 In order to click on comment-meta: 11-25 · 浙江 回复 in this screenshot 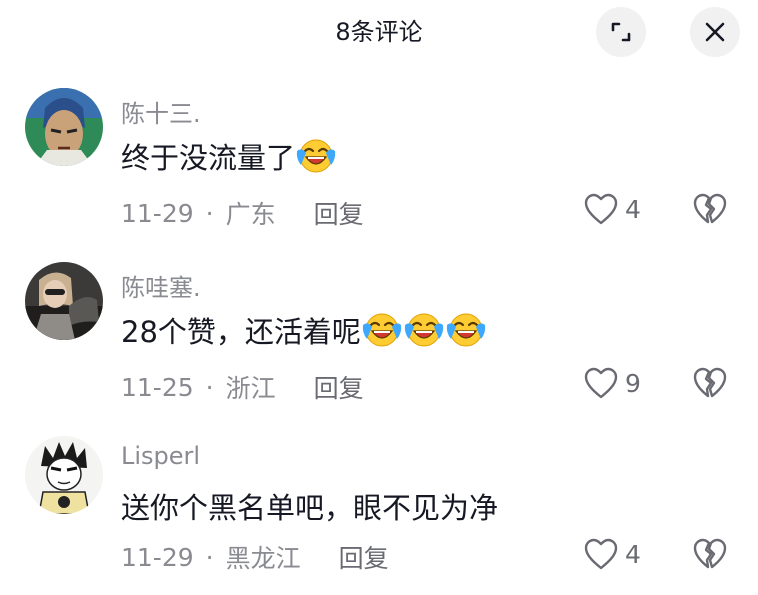, I will do `click(242, 387)`.